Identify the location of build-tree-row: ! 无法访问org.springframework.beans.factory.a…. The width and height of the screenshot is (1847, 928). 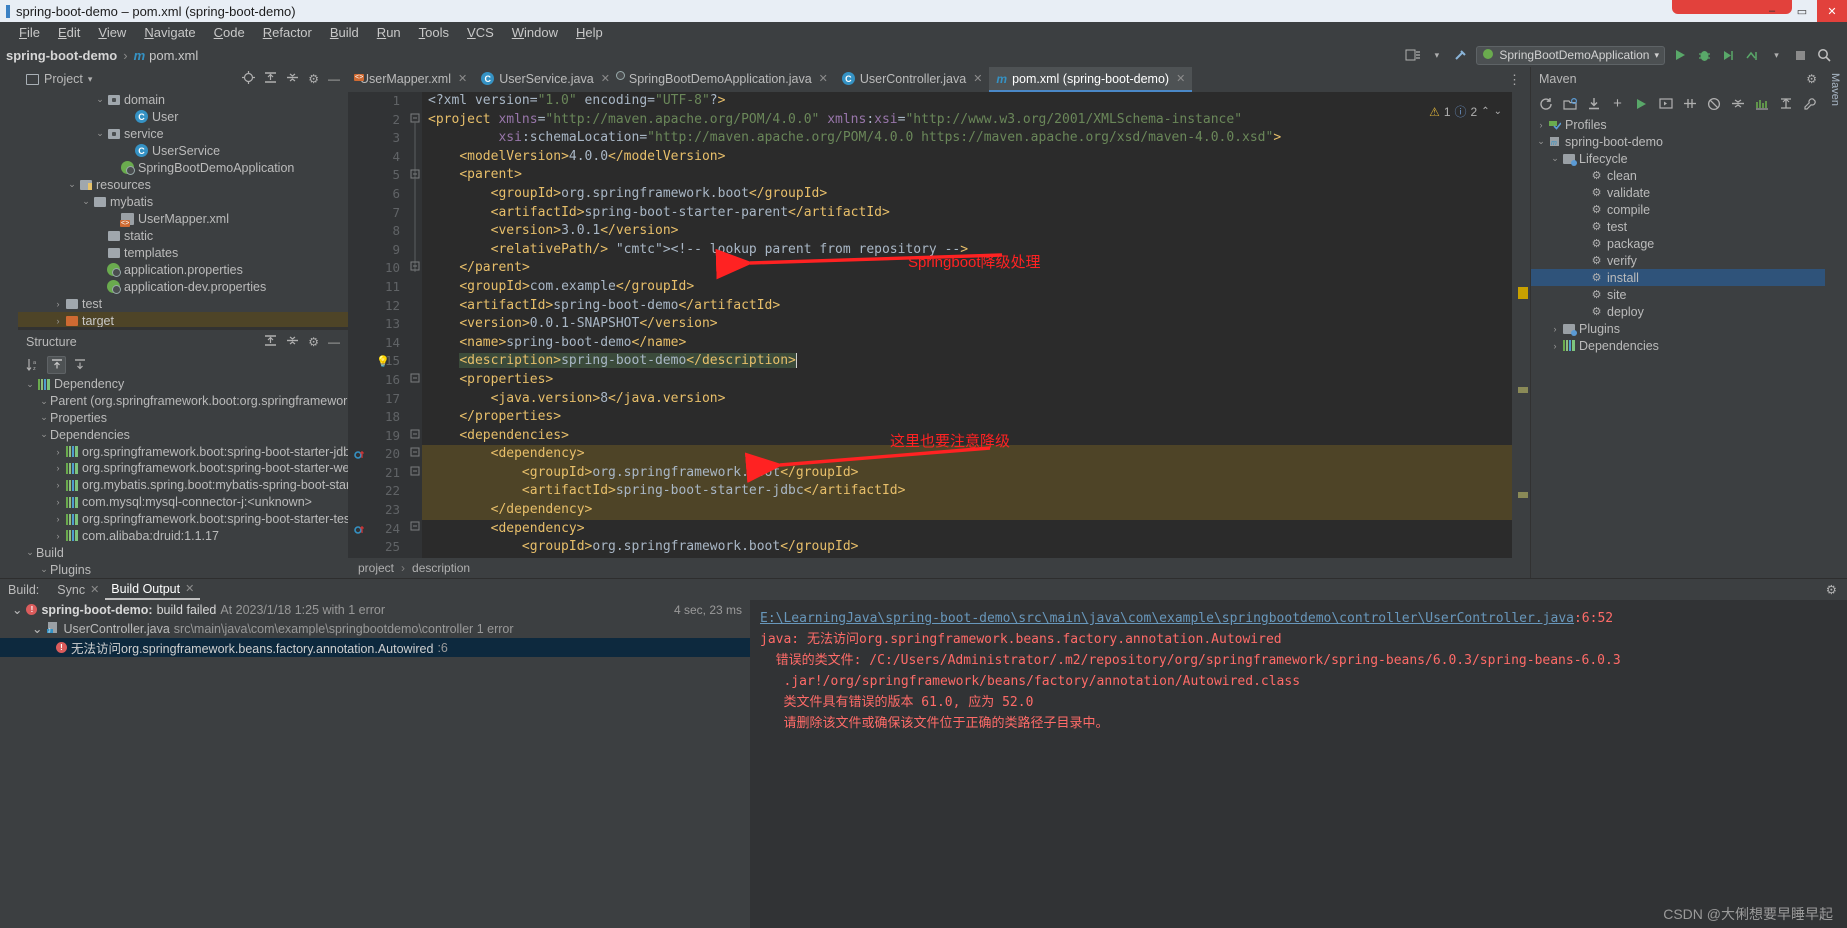
(375, 647).